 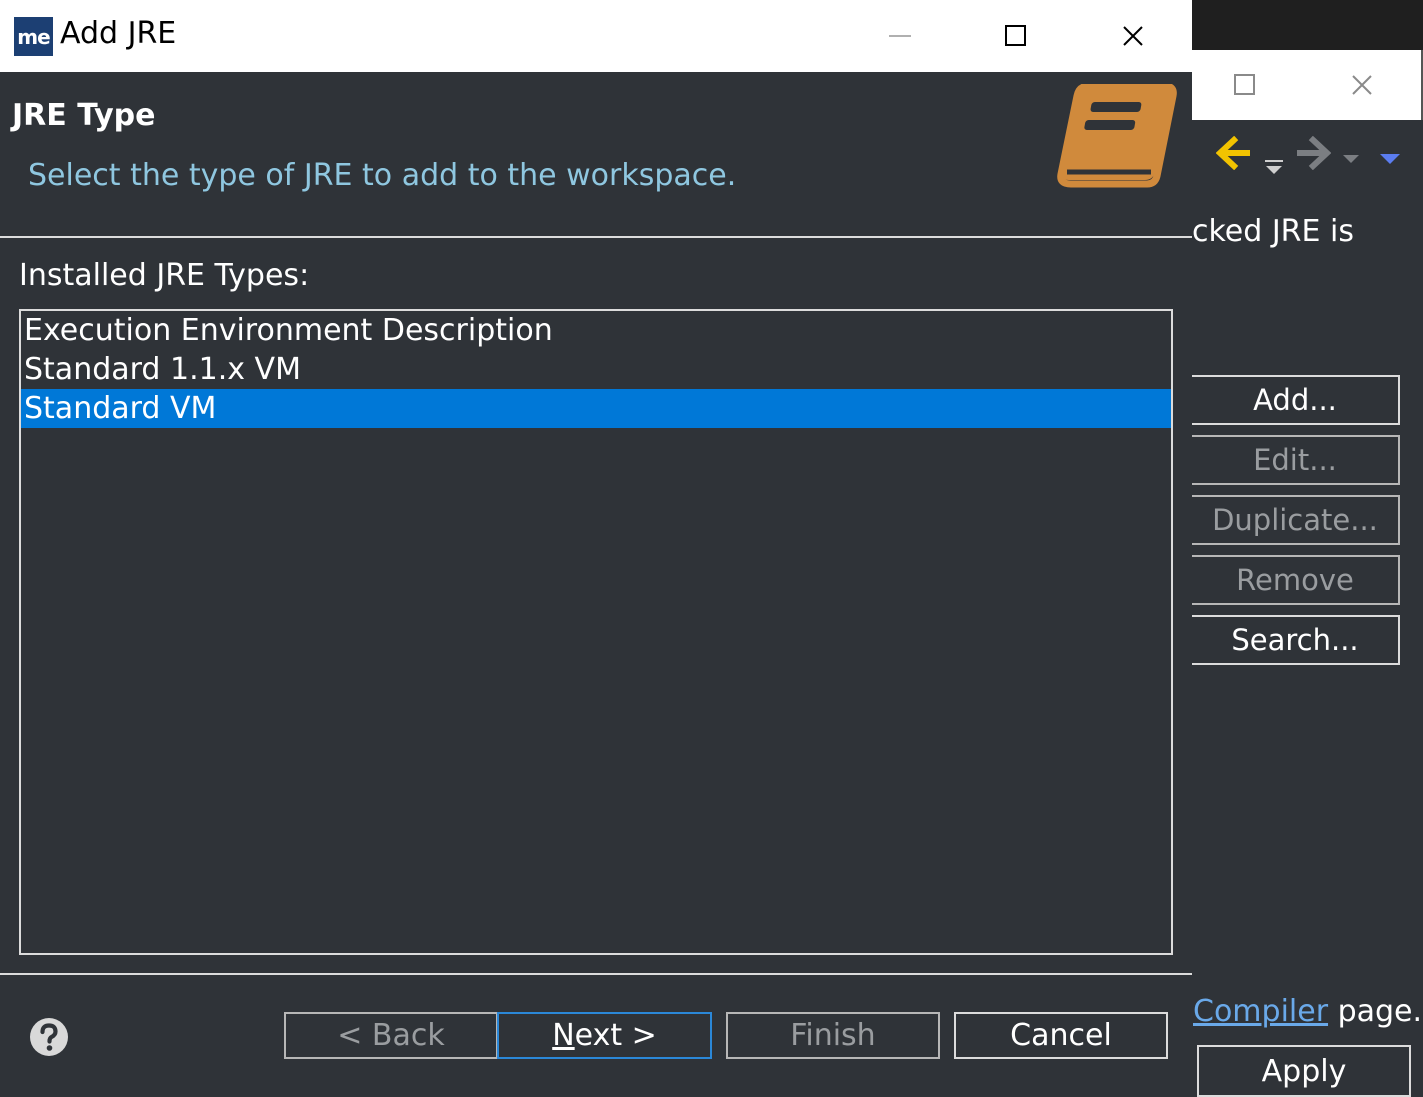 I want to click on nav-forward-dropdown, so click(x=1351, y=158).